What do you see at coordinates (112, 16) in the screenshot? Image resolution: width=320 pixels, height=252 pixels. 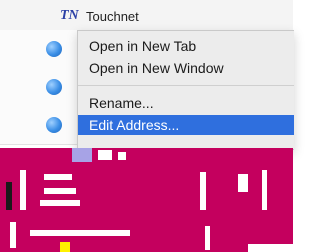 I see `bookmark-title: Touchnet` at bounding box center [112, 16].